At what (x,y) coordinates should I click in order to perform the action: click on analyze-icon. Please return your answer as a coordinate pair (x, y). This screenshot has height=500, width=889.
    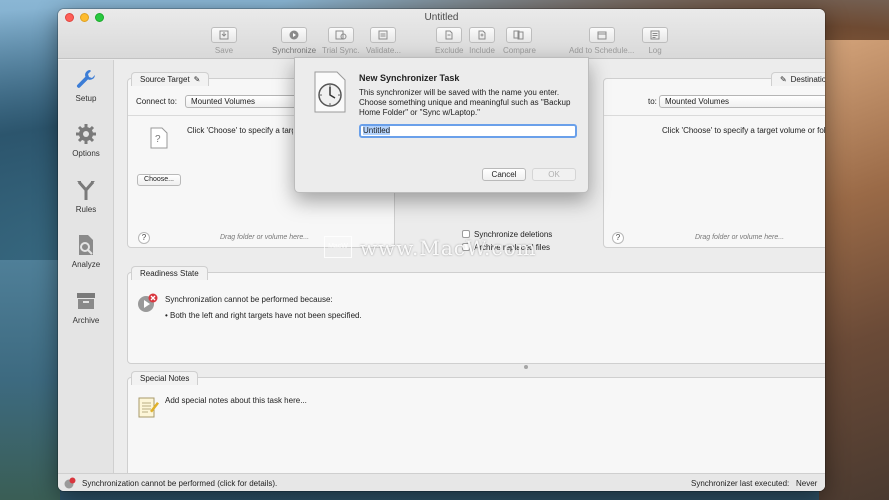
    Looking at the image, I should click on (86, 245).